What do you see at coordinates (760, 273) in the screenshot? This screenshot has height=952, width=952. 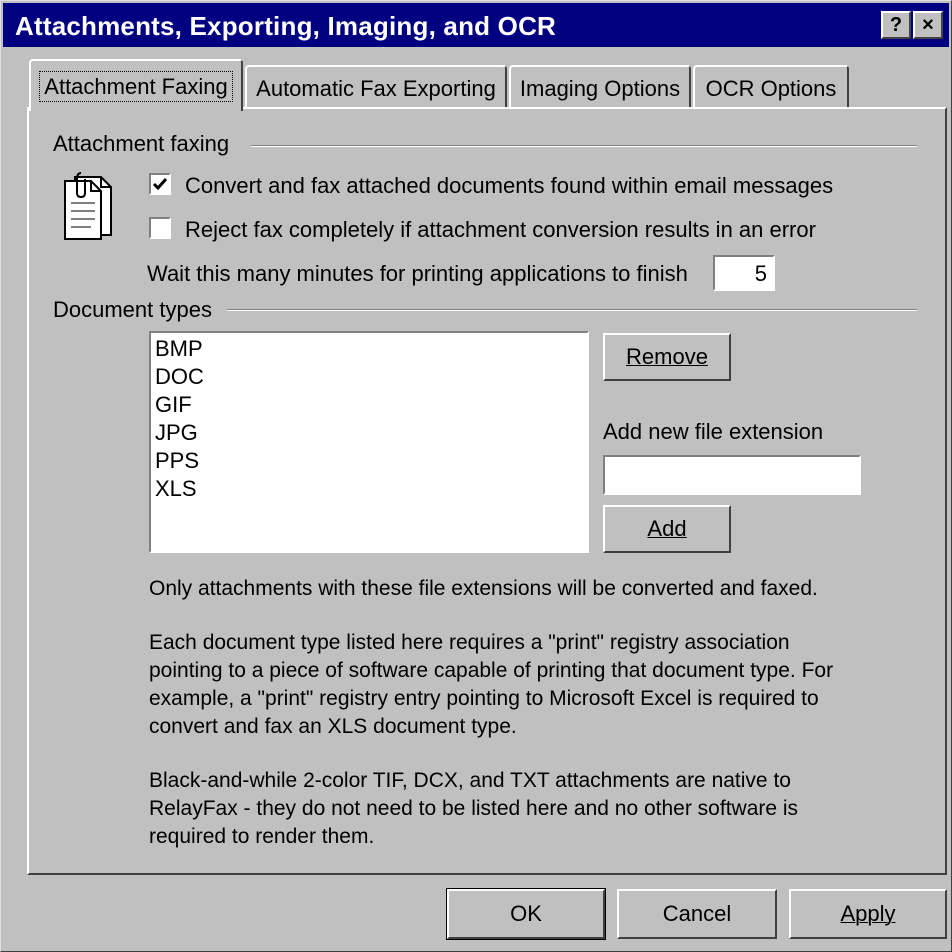 I see `wait-minutes-value: 5` at bounding box center [760, 273].